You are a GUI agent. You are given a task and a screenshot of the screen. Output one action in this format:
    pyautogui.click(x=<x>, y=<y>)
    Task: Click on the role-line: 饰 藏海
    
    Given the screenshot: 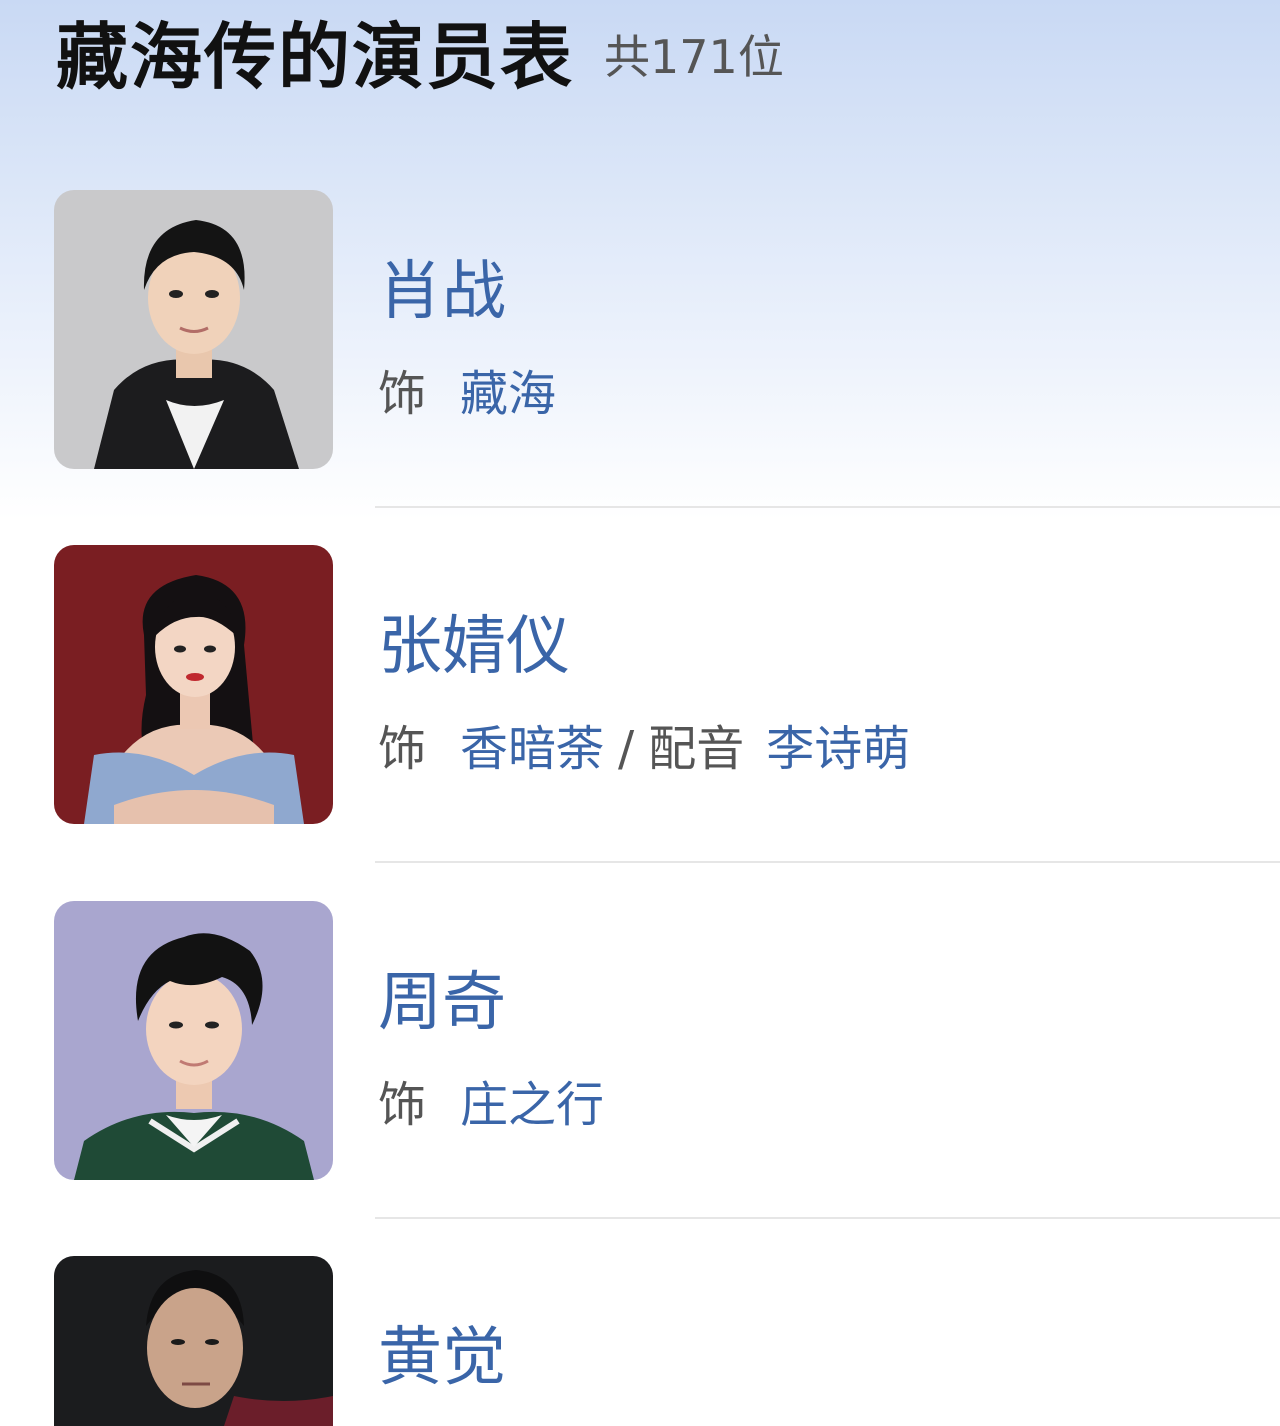 What is the action you would take?
    pyautogui.click(x=467, y=389)
    